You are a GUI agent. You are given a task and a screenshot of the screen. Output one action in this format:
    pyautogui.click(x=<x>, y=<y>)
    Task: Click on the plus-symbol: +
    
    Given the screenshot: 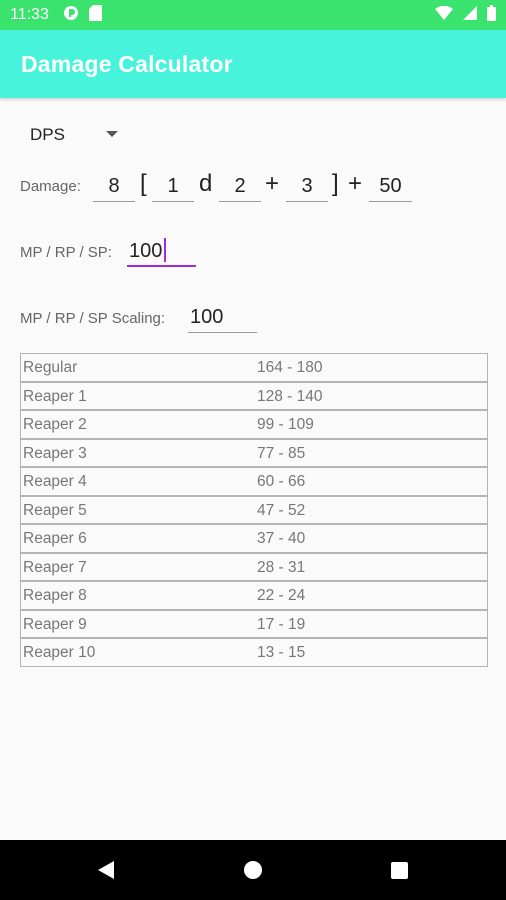 What is the action you would take?
    pyautogui.click(x=272, y=183)
    